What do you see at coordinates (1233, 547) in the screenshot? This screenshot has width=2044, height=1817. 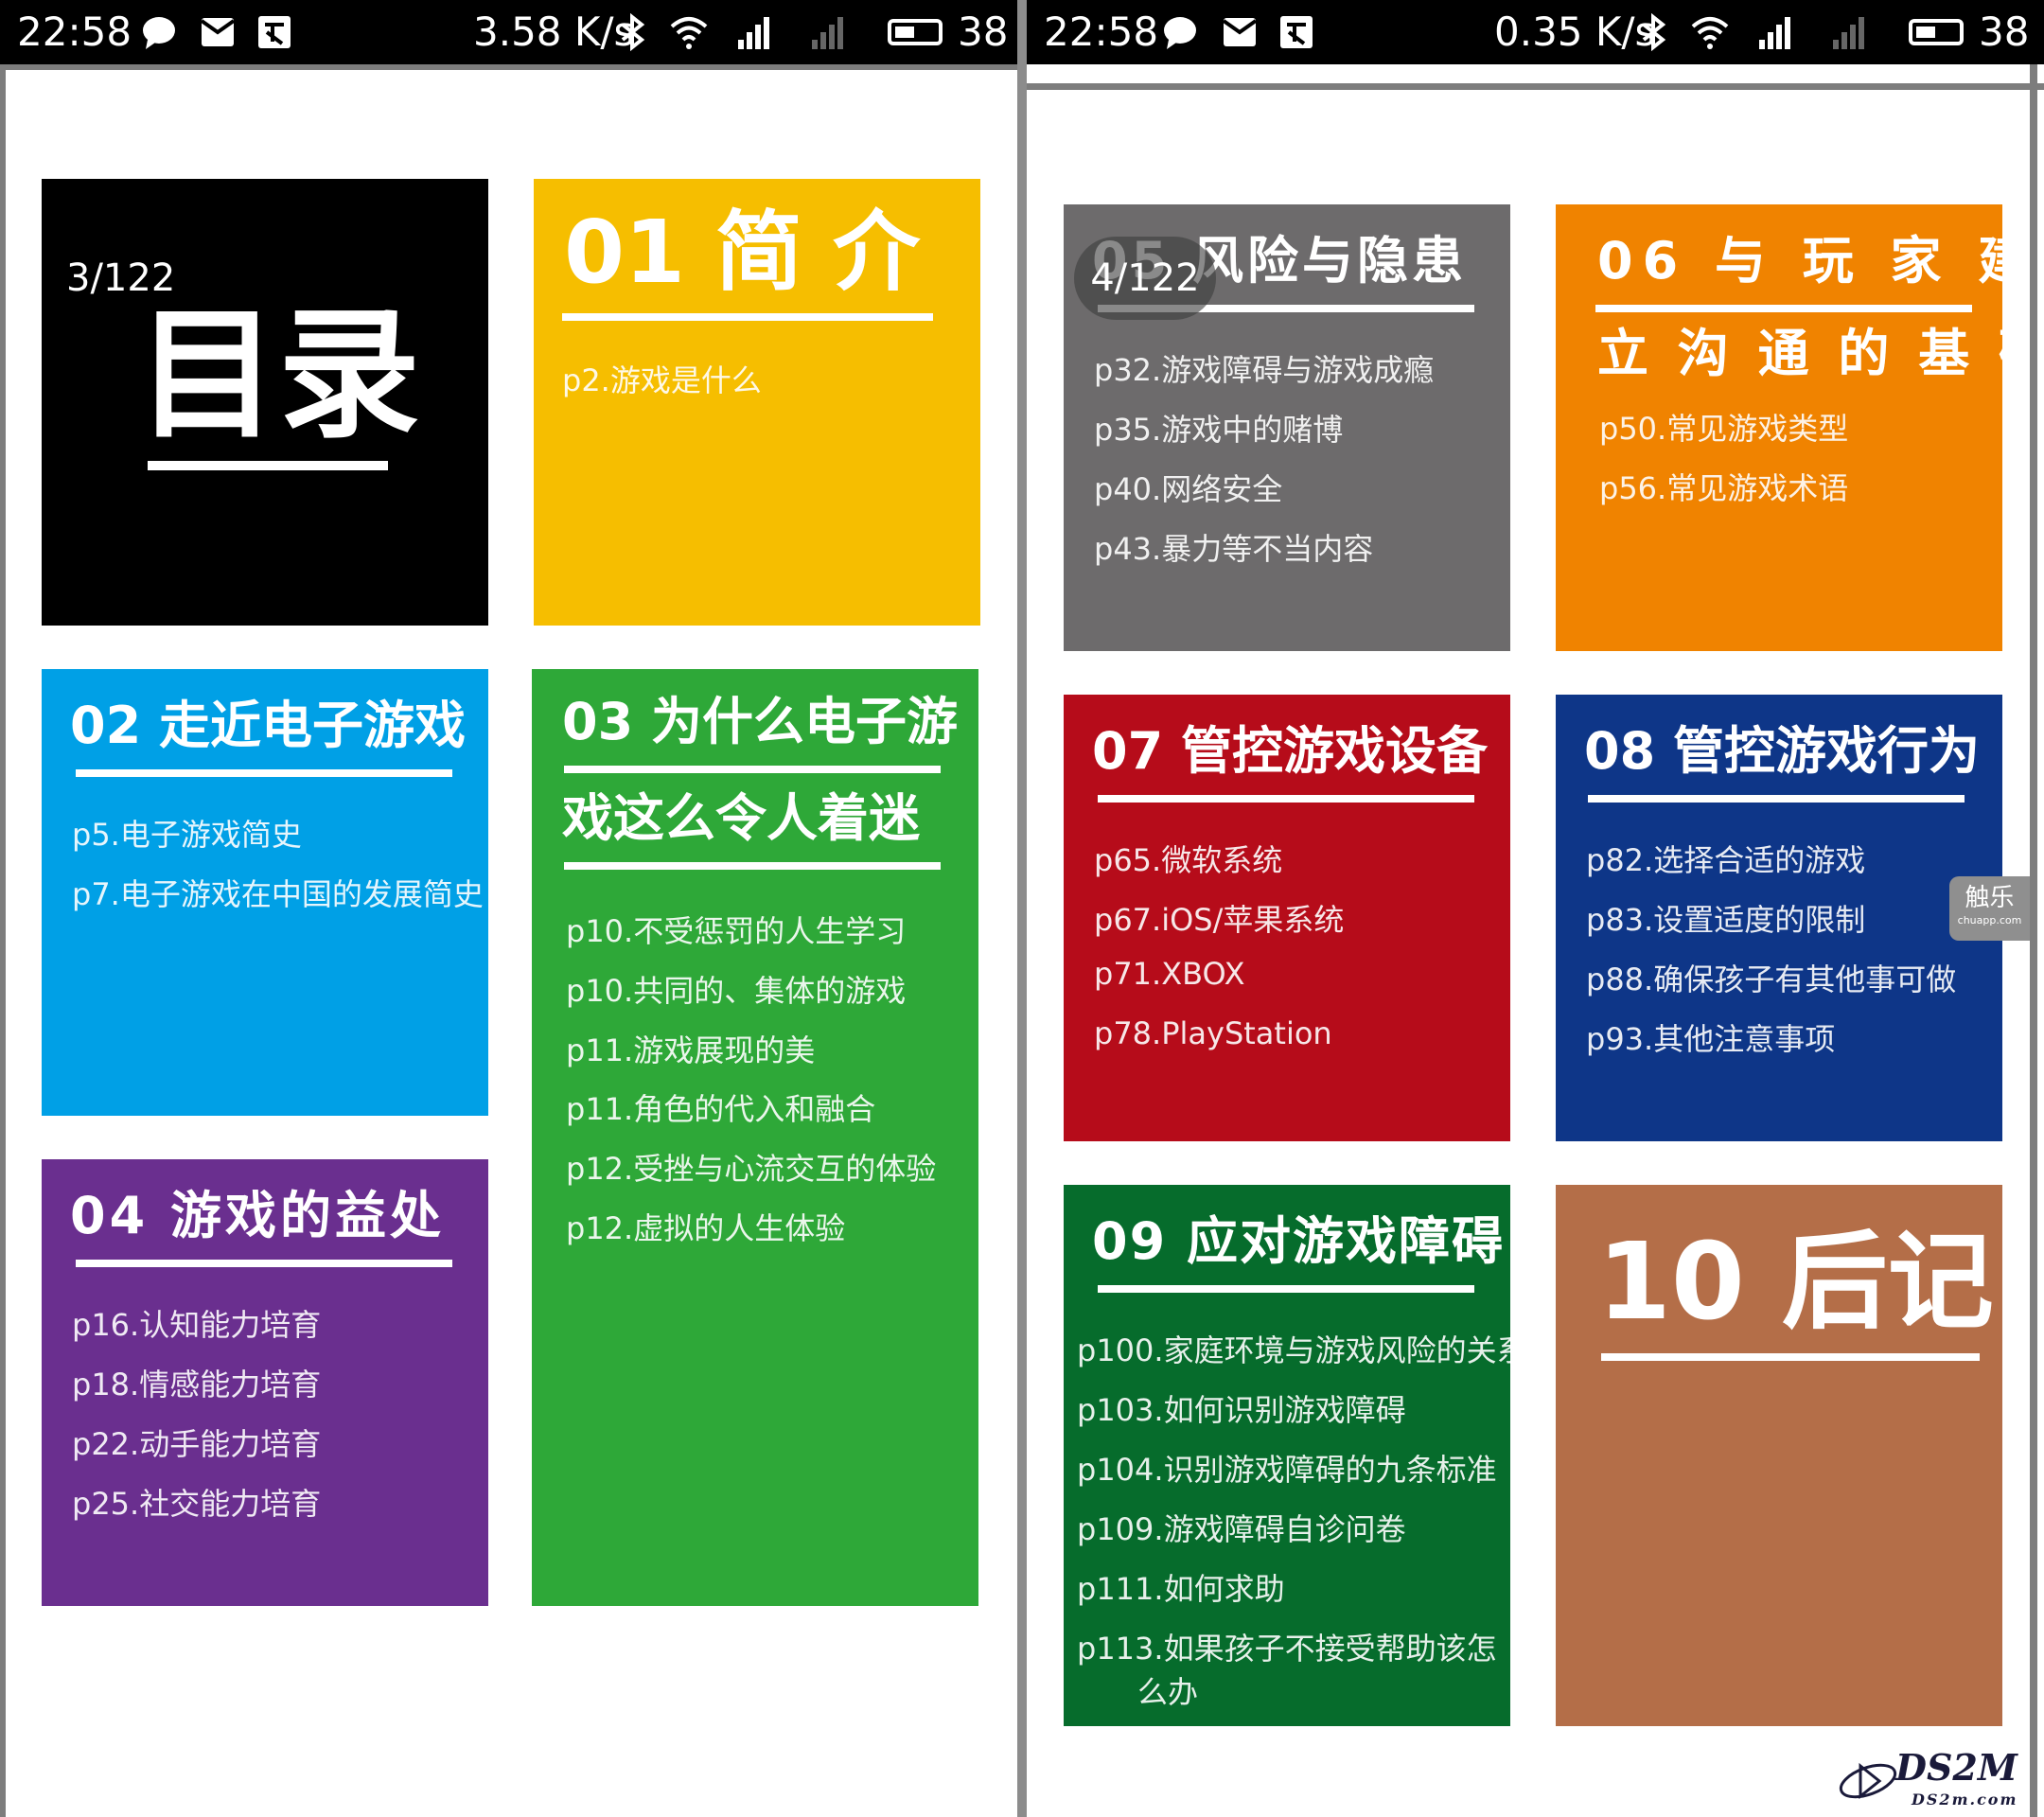 I see `toc-link: p43.暴力等不当内容` at bounding box center [1233, 547].